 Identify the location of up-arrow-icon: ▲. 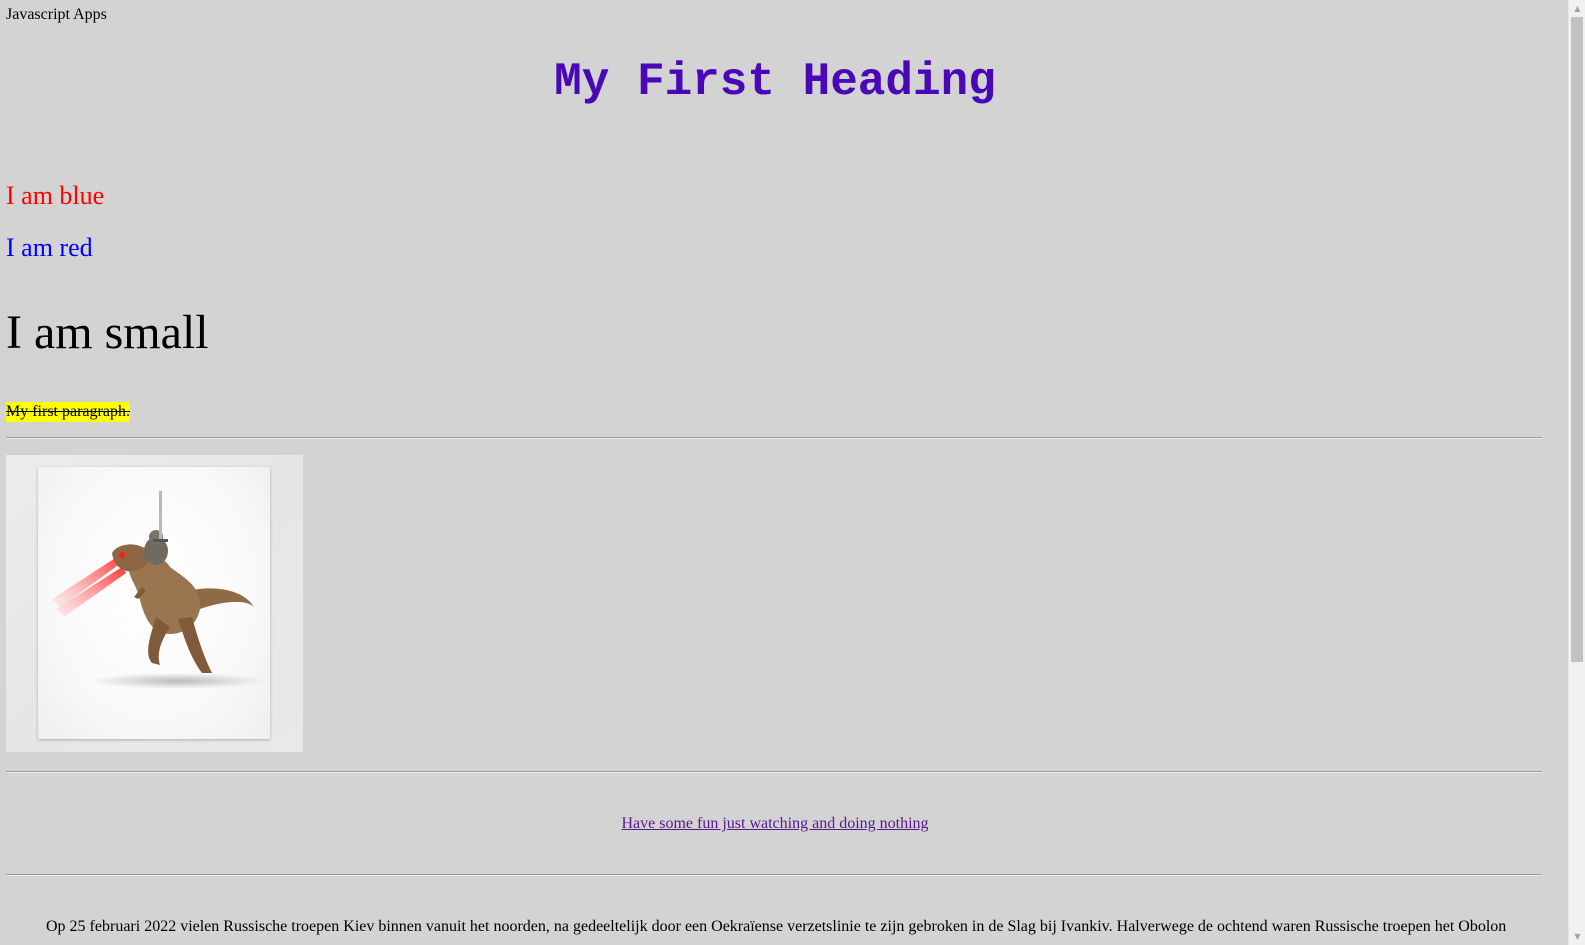
(1577, 8).